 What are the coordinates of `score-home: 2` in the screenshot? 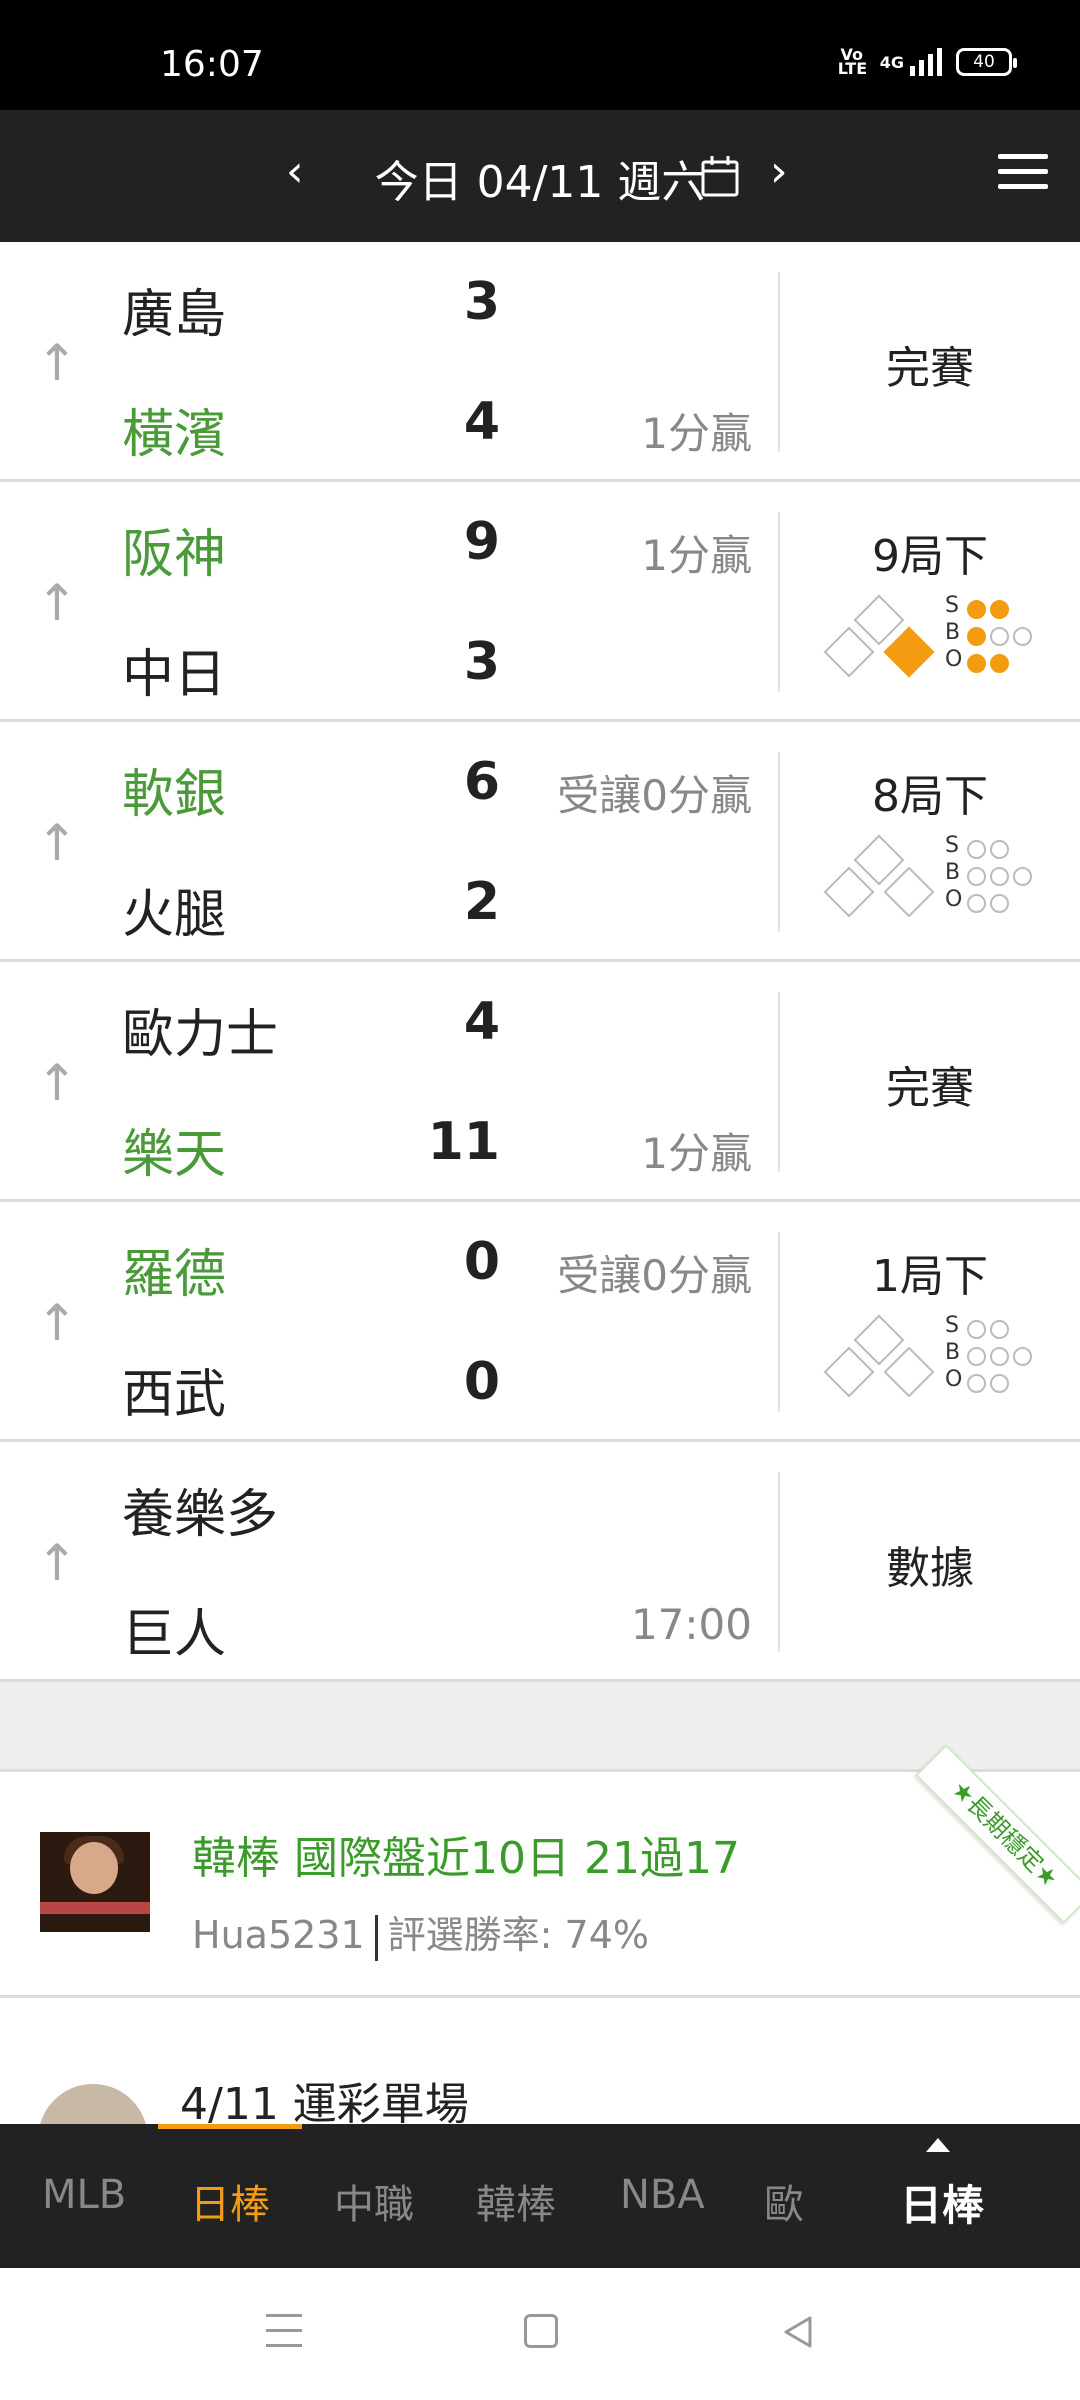 It's located at (481, 902).